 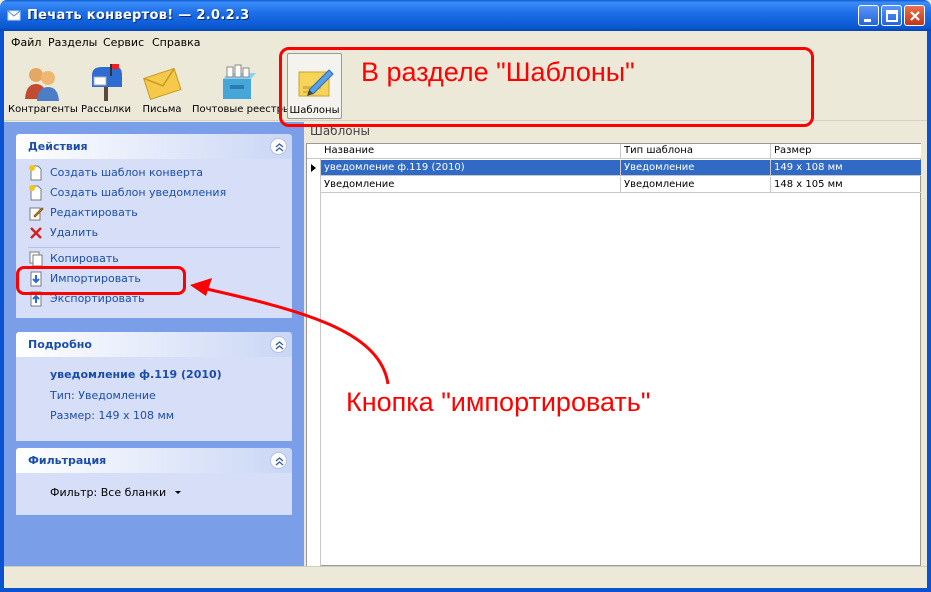 I want to click on annotation-arrow, so click(x=290, y=331).